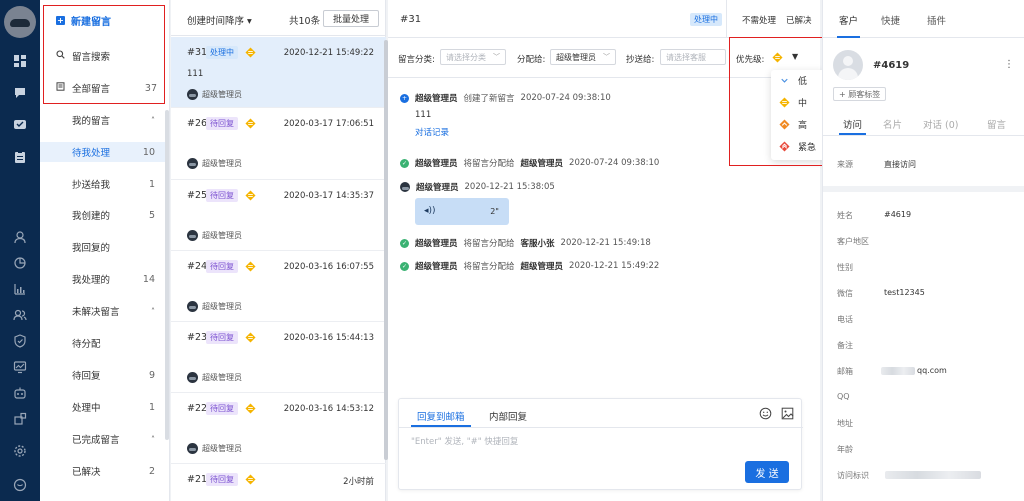  Describe the element at coordinates (693, 57) in the screenshot. I see `cc-select: 请选择客服` at that location.